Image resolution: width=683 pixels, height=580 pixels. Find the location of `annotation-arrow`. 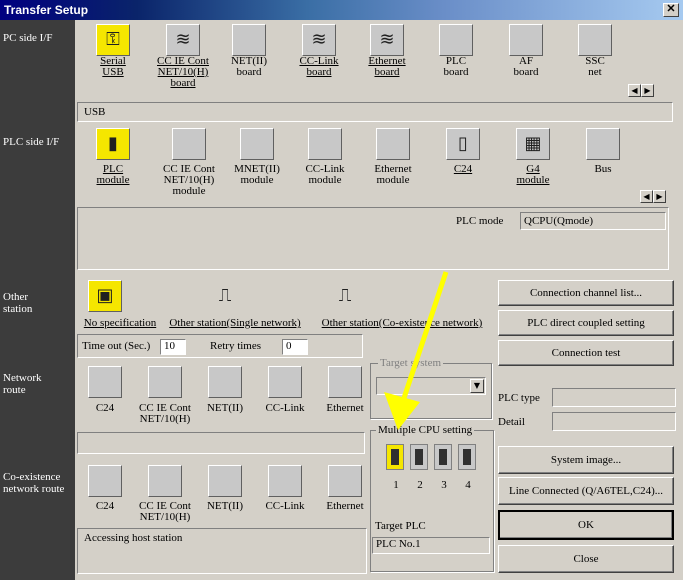

annotation-arrow is located at coordinates (416, 350).